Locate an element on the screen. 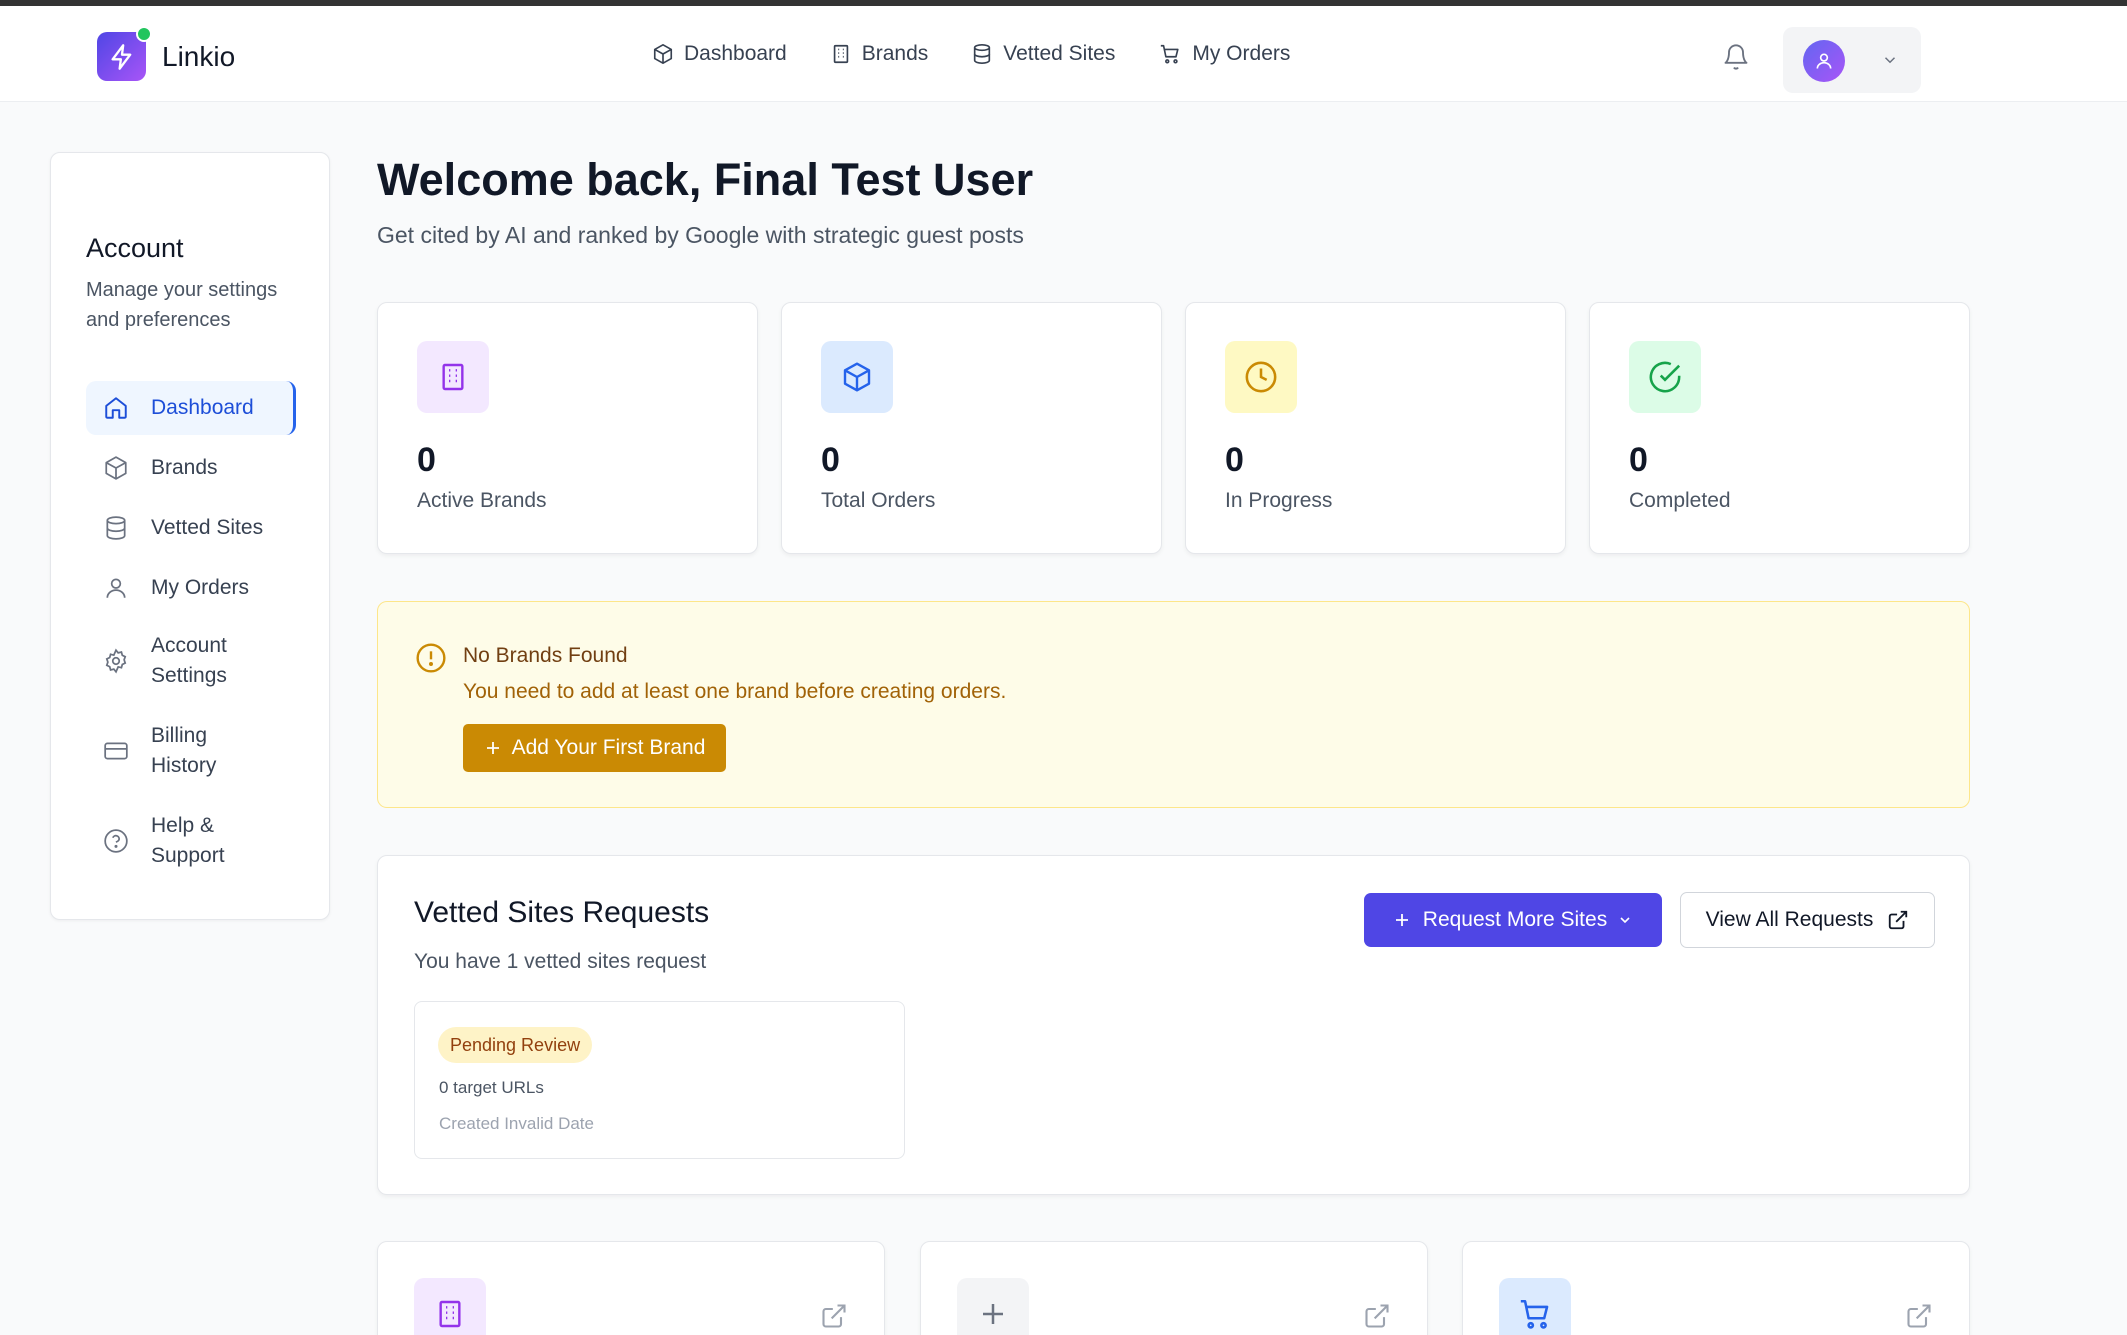 The height and width of the screenshot is (1335, 2127). sidebar-item-vetted-sites: Vetted Sites is located at coordinates (191, 528).